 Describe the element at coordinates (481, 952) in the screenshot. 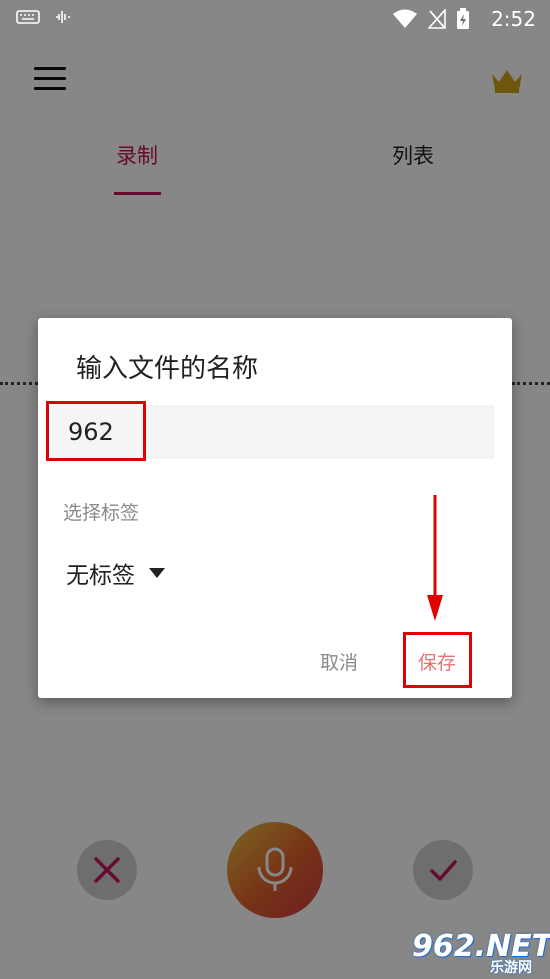

I see `watermark-logo: 962.NET 乐游网` at that location.